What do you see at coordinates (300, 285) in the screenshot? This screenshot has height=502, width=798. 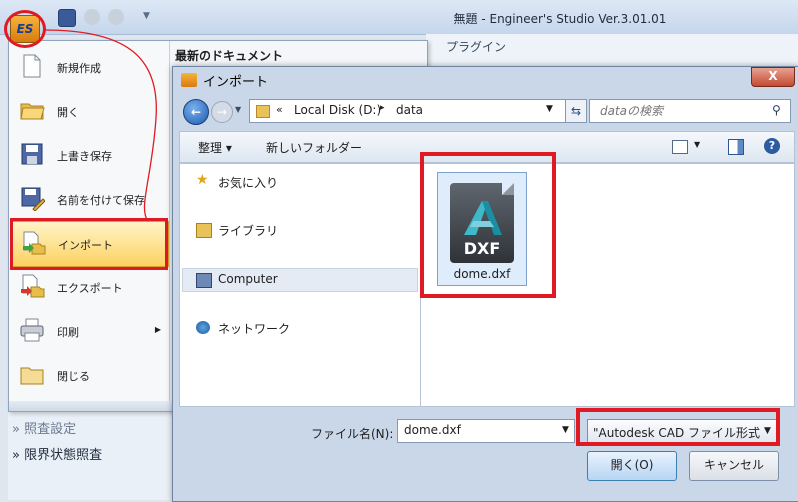 I see `navigation-pane: ★ お気に入り ライブラリ Computer ネットワーク` at bounding box center [300, 285].